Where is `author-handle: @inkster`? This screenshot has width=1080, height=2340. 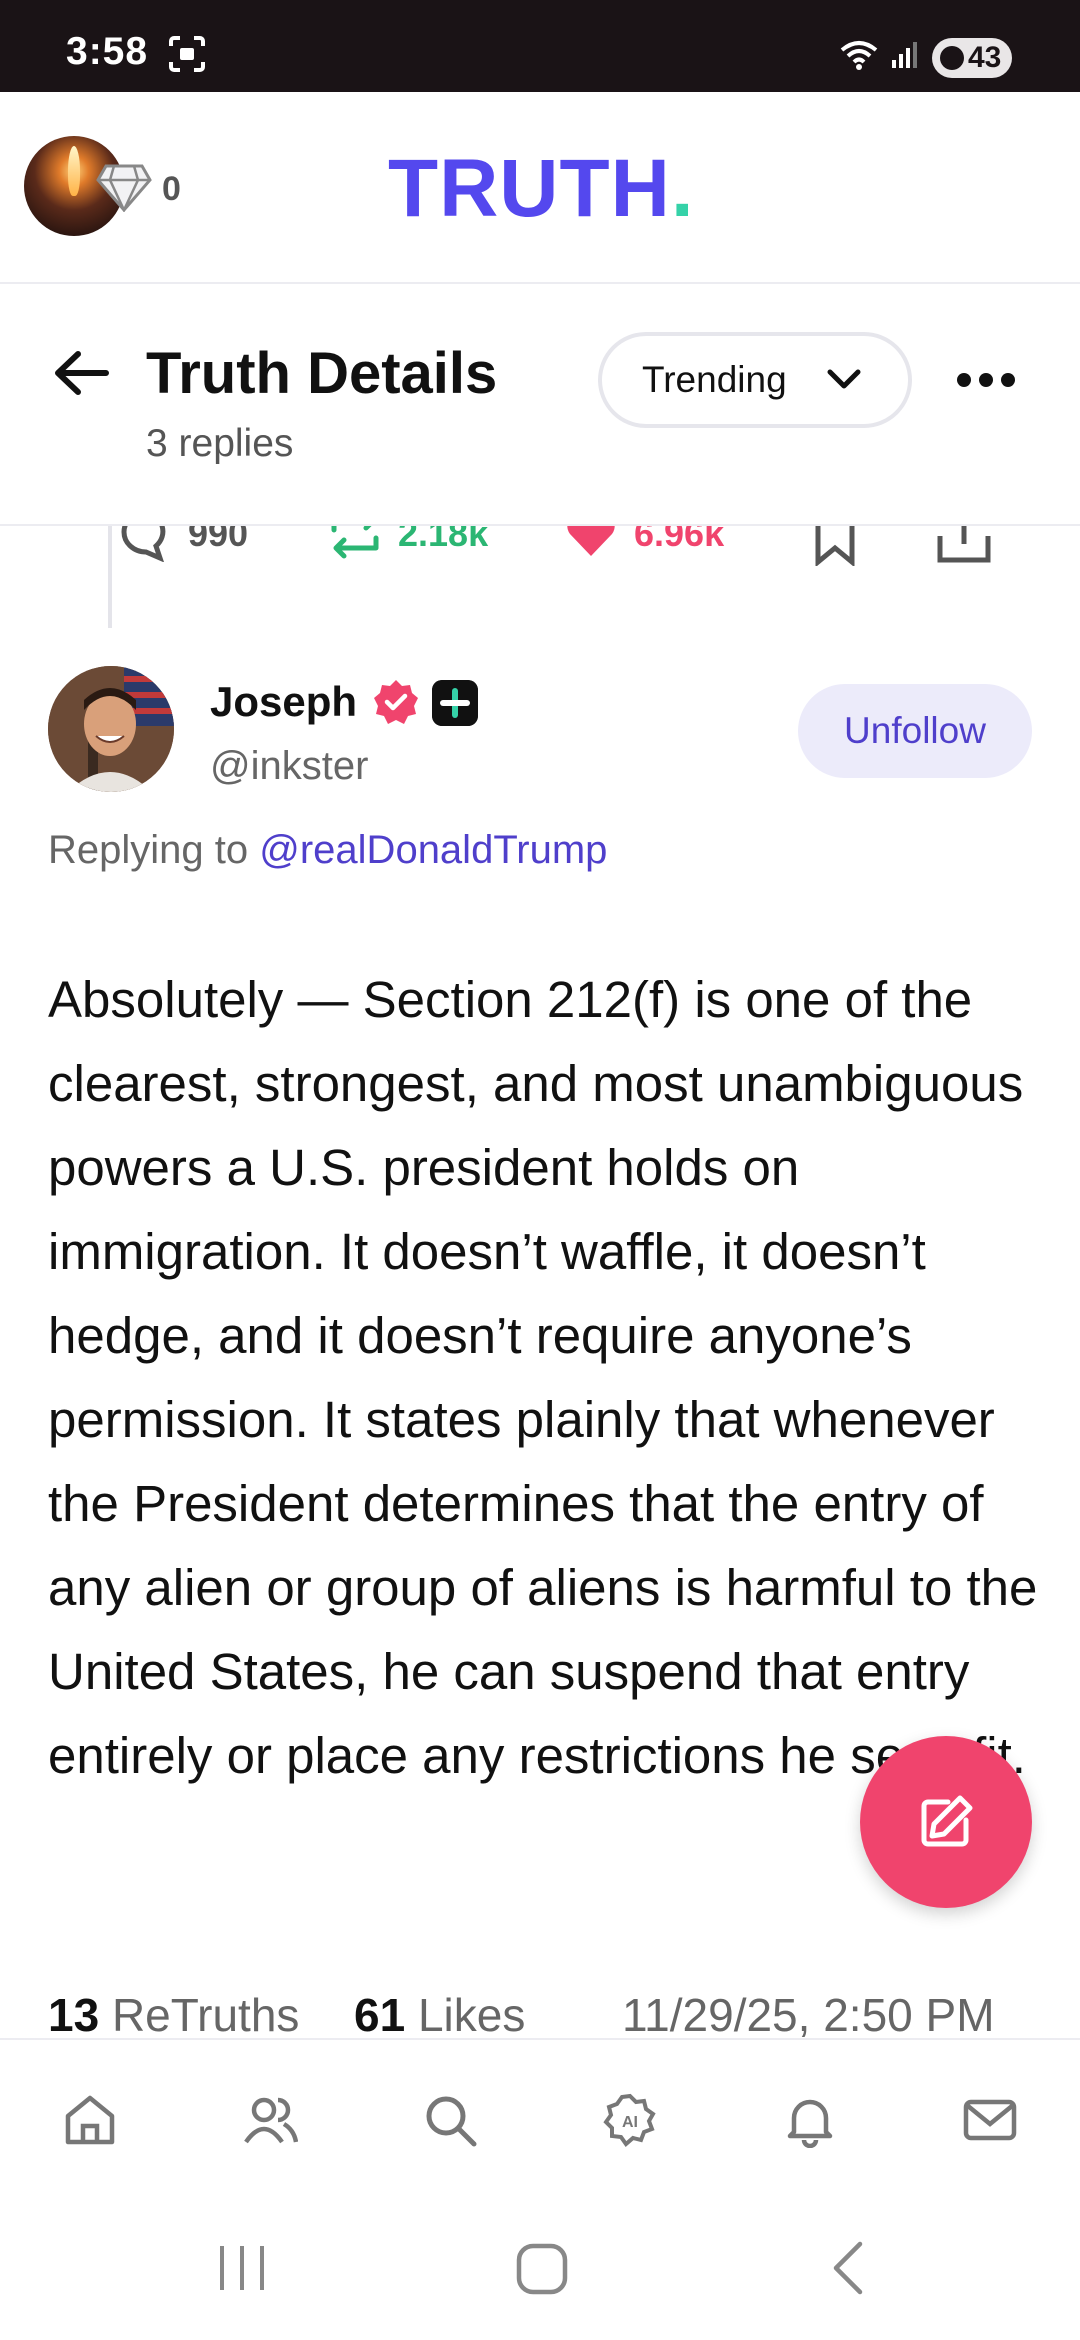
author-handle: @inkster is located at coordinates (289, 766).